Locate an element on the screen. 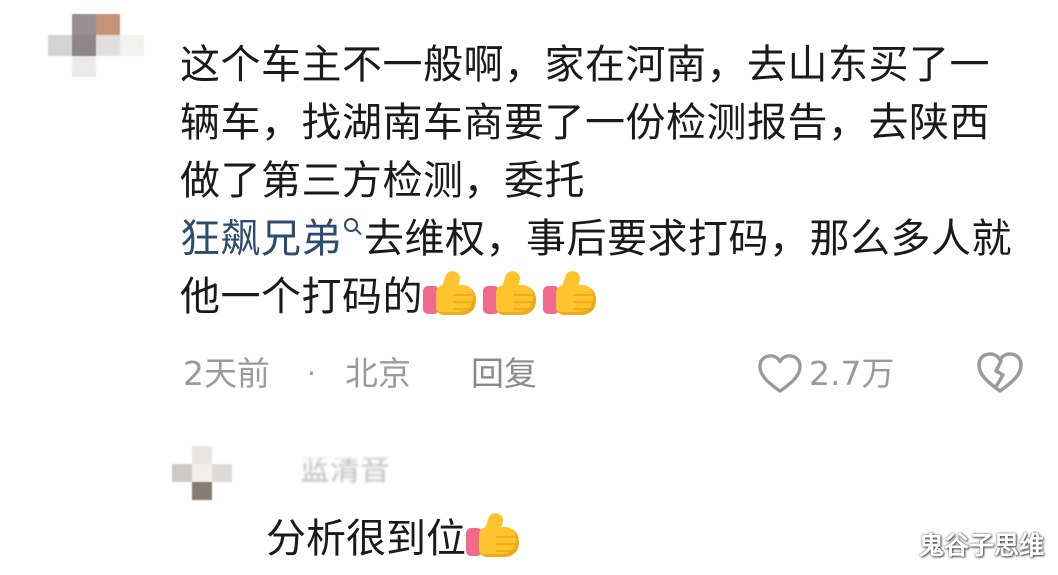  reply-username: 蓝清音 is located at coordinates (367, 470).